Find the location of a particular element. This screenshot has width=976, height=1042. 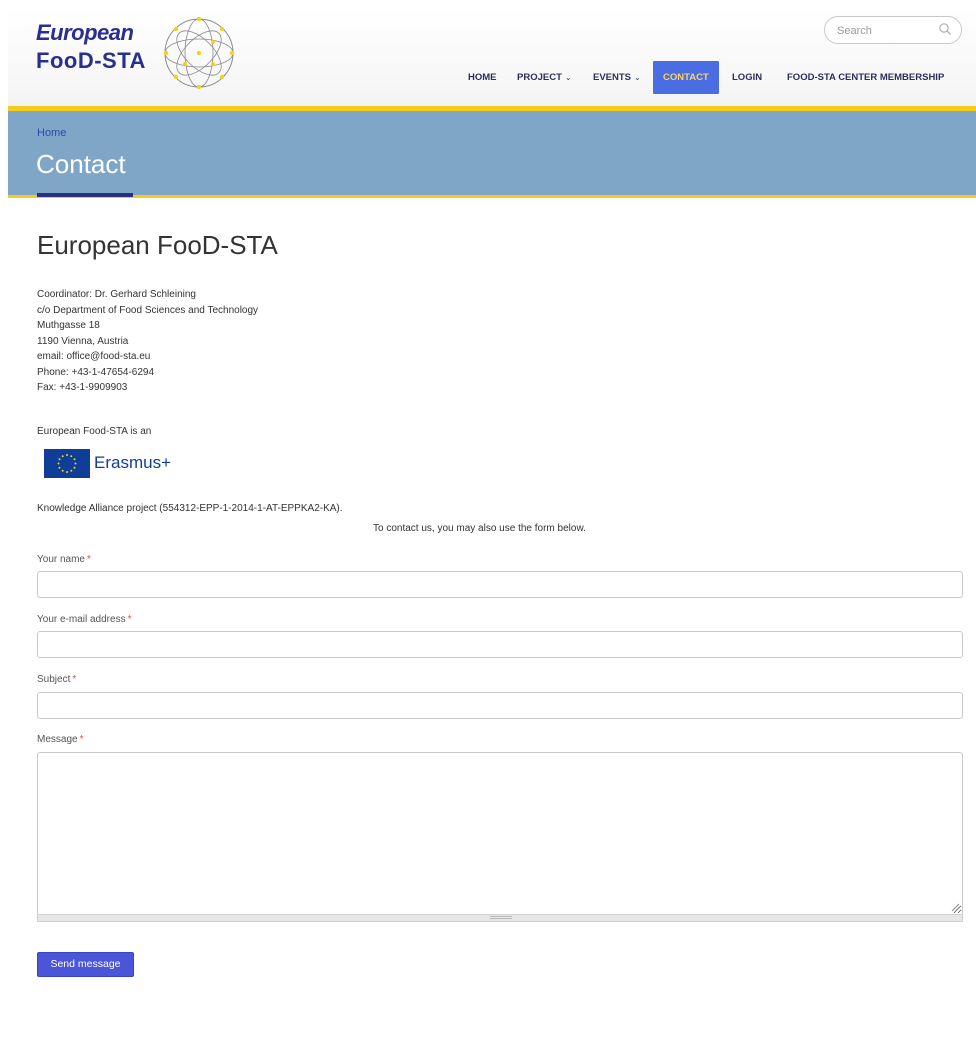

erasmus-logo: Erasmus+ is located at coordinates (107, 463).